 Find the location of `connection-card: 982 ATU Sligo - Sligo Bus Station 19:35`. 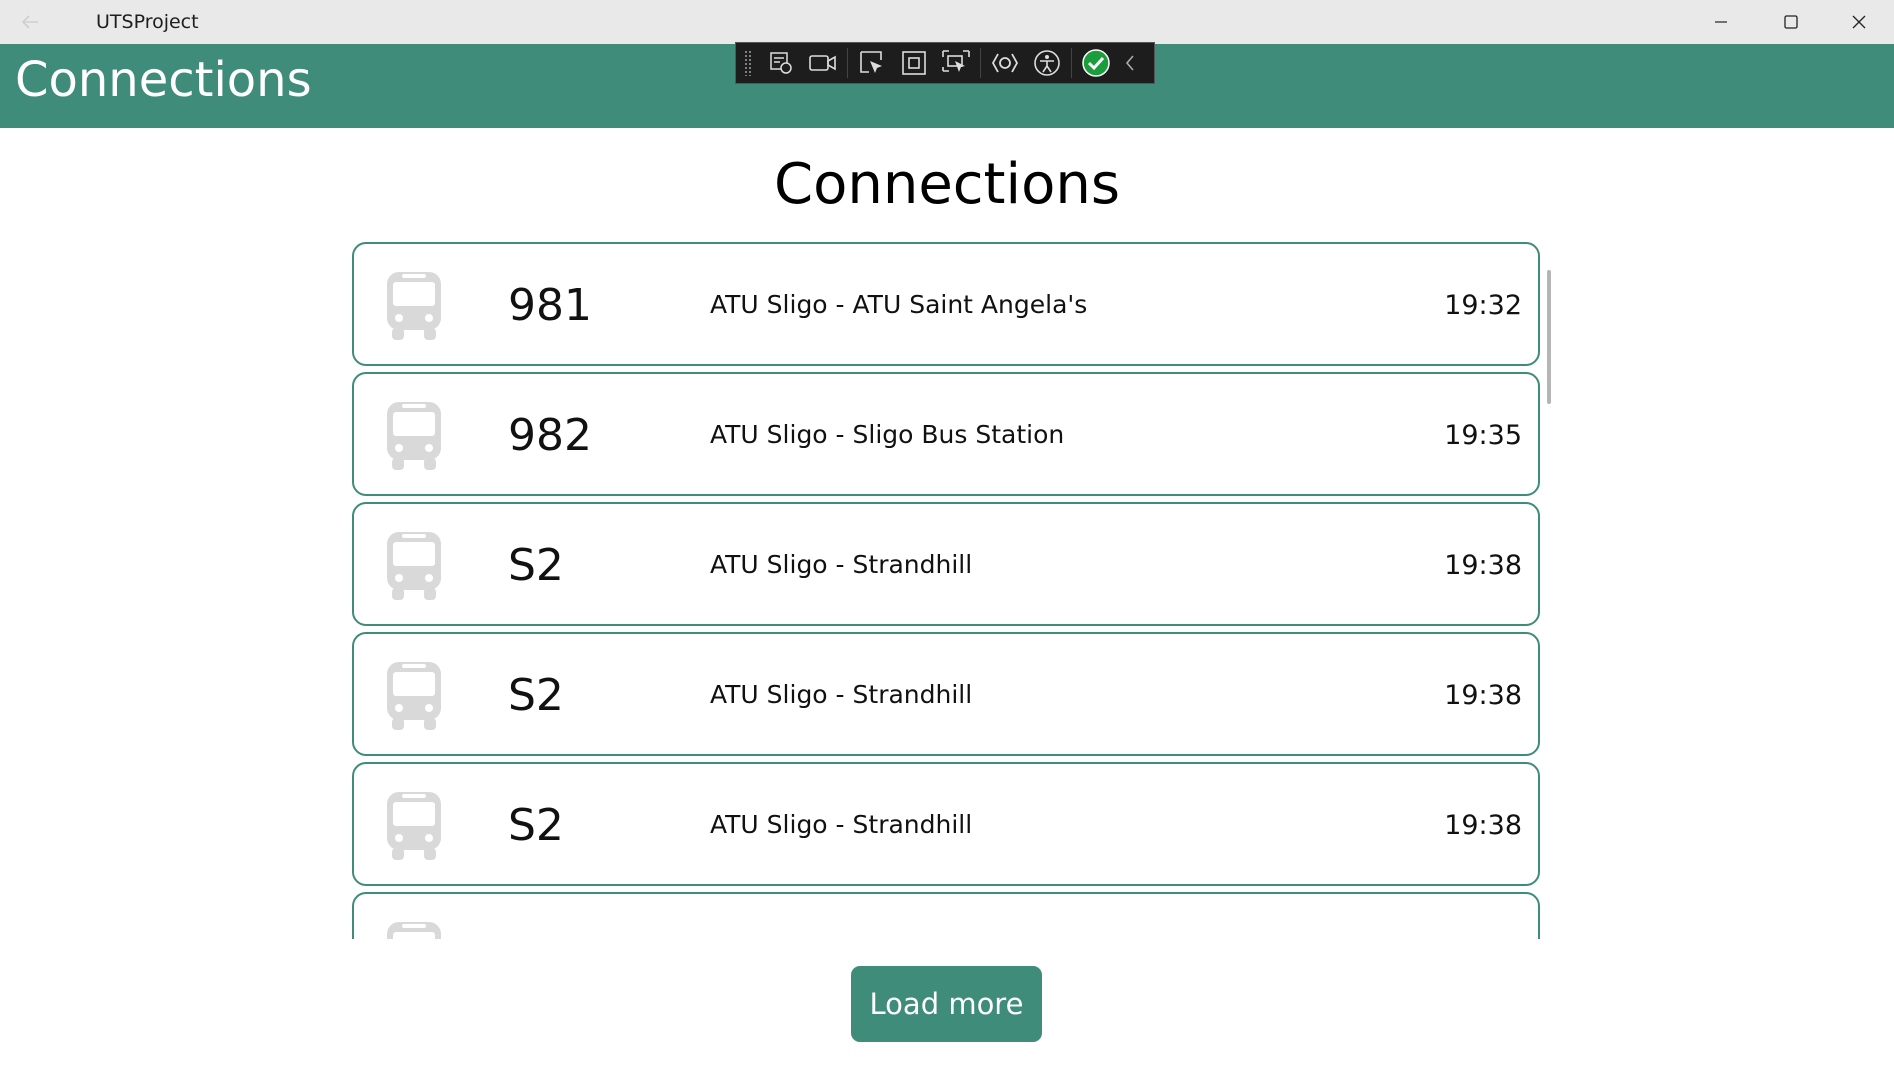

connection-card: 982 ATU Sligo - Sligo Bus Station 19:35 is located at coordinates (946, 434).